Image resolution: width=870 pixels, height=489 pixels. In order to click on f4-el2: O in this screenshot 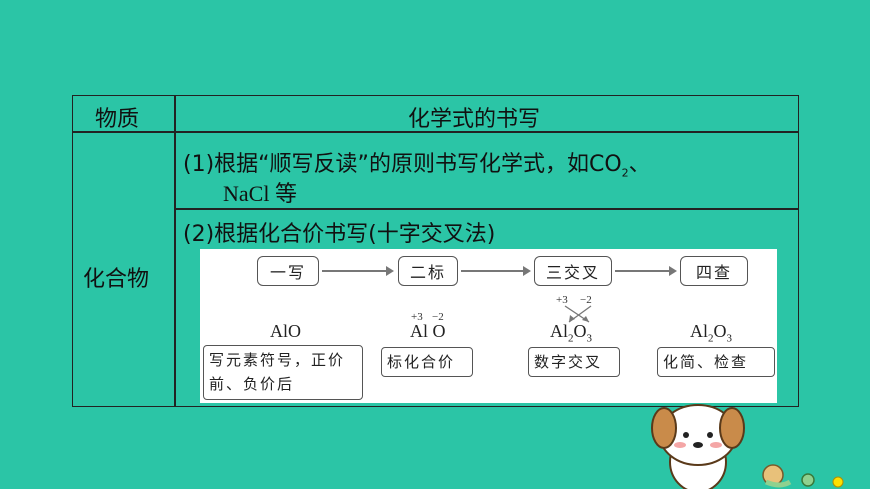, I will do `click(720, 331)`.